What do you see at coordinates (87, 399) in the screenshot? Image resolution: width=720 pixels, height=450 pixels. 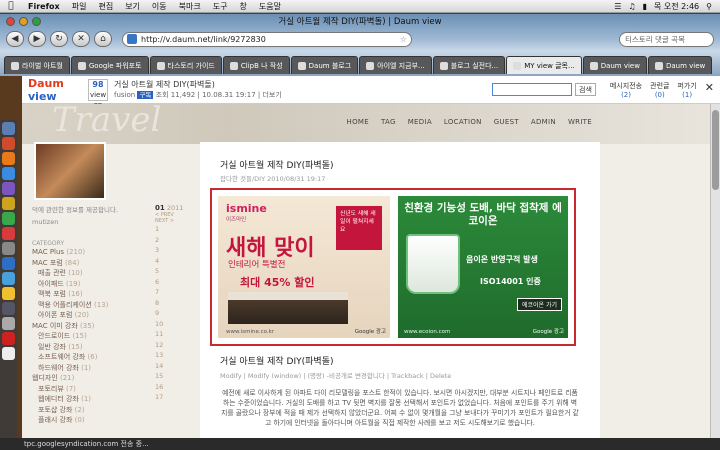 I see `category-item: 웹에디터 강좌 (1)` at bounding box center [87, 399].